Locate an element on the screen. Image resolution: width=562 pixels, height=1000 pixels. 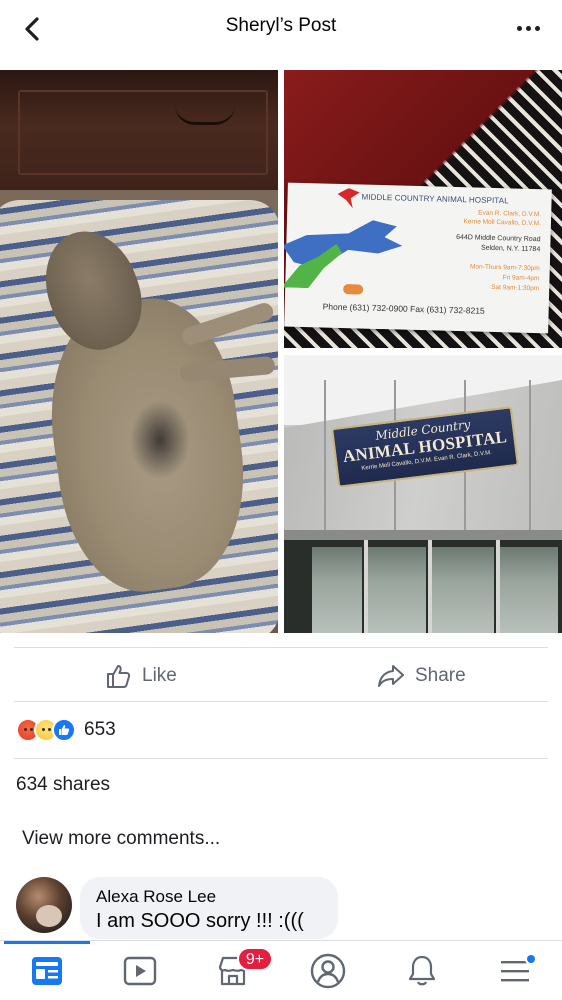
like-reaction-icon is located at coordinates (64, 730).